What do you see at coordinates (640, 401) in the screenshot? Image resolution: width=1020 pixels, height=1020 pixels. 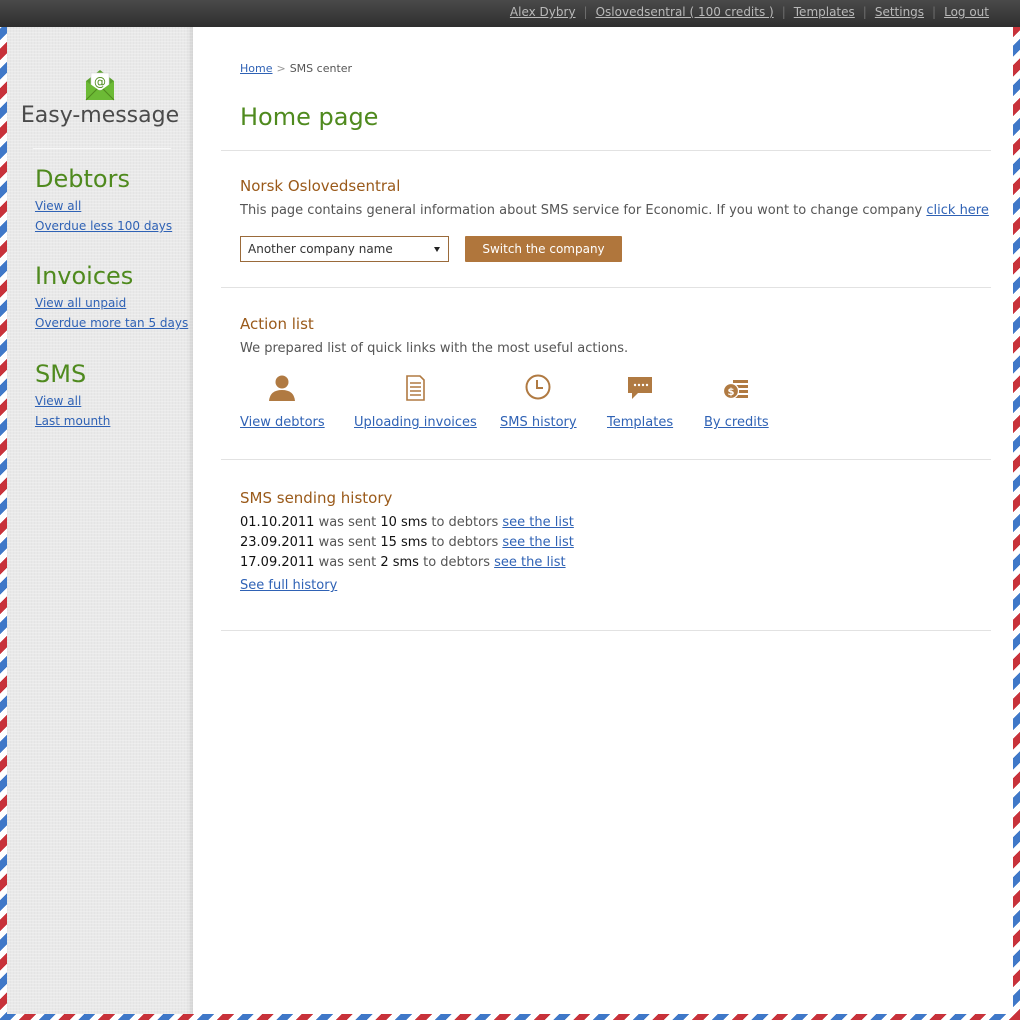 I see `action-templates: Templates` at bounding box center [640, 401].